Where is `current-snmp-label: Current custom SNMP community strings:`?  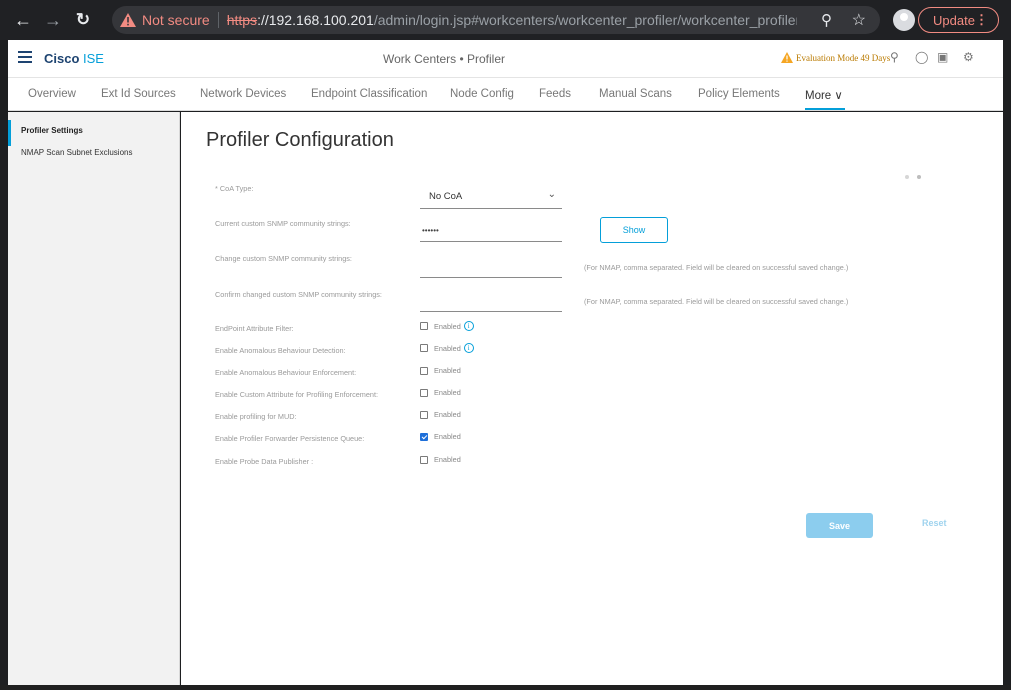 current-snmp-label: Current custom SNMP community strings: is located at coordinates (283, 223).